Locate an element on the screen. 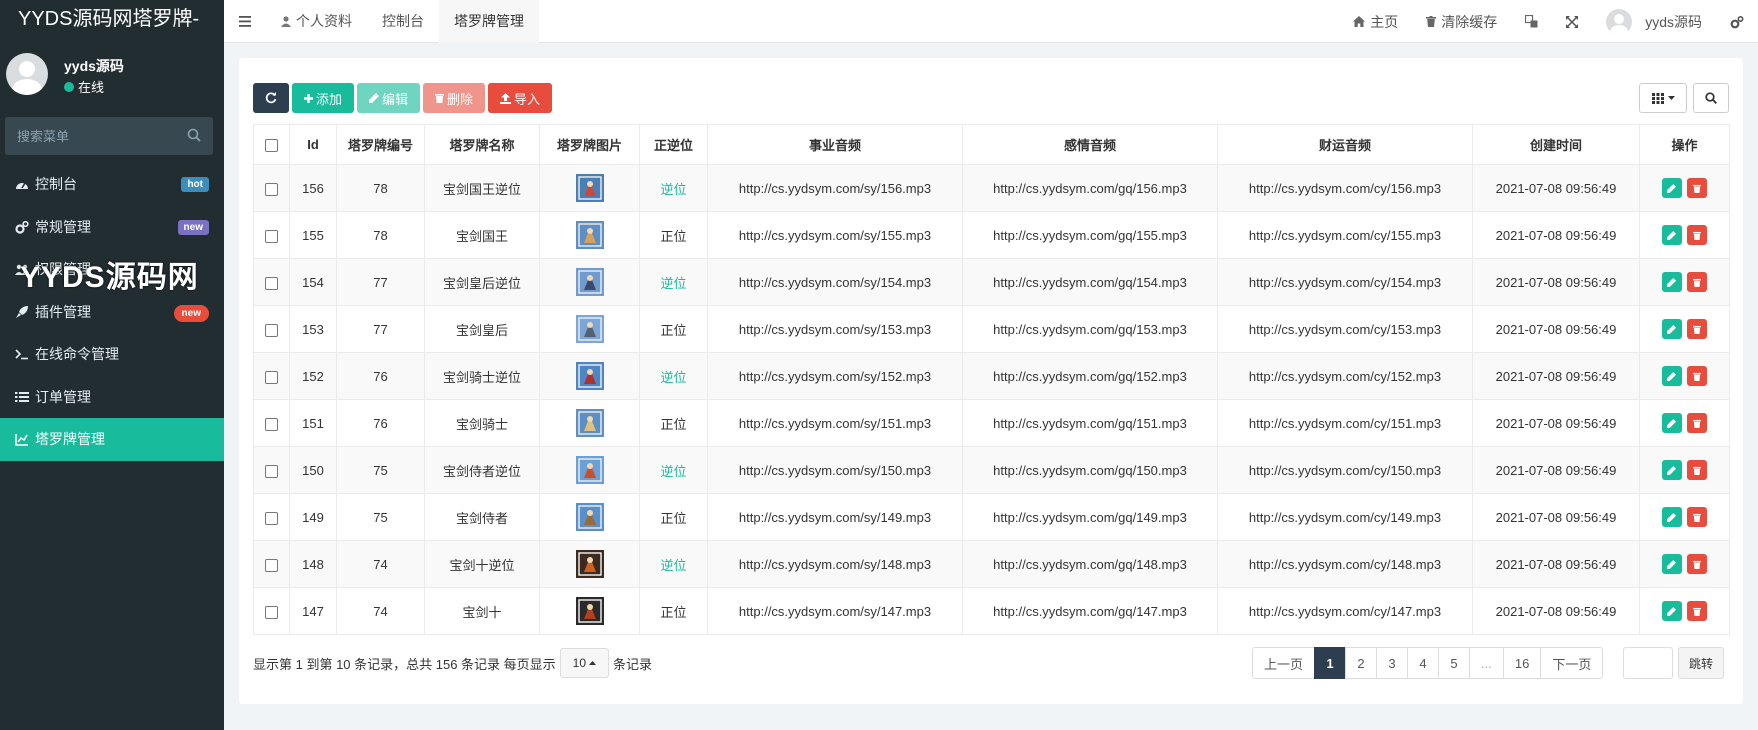 The height and width of the screenshot is (730, 1758). column-header: 事业音频 is located at coordinates (835, 144).